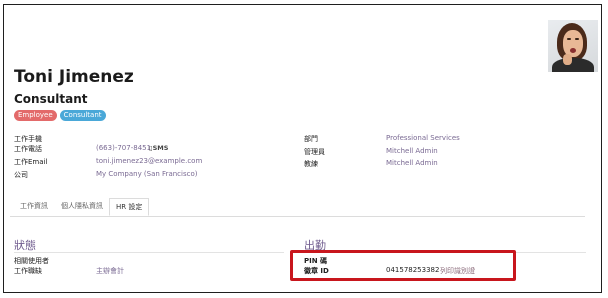 The image size is (608, 298). What do you see at coordinates (573, 46) in the screenshot?
I see `employee-avatar` at bounding box center [573, 46].